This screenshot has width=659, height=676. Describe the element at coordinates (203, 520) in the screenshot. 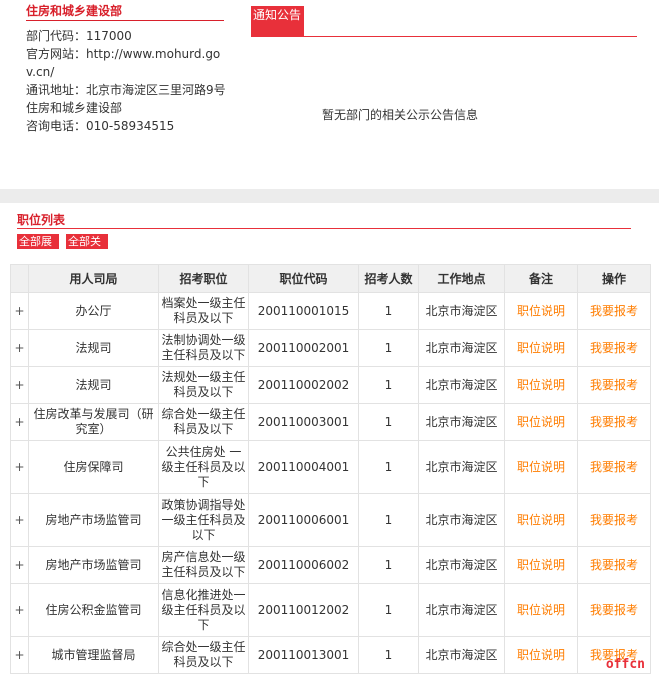

I see `row-position: 政策协调指导处一级主任科员及以下` at that location.